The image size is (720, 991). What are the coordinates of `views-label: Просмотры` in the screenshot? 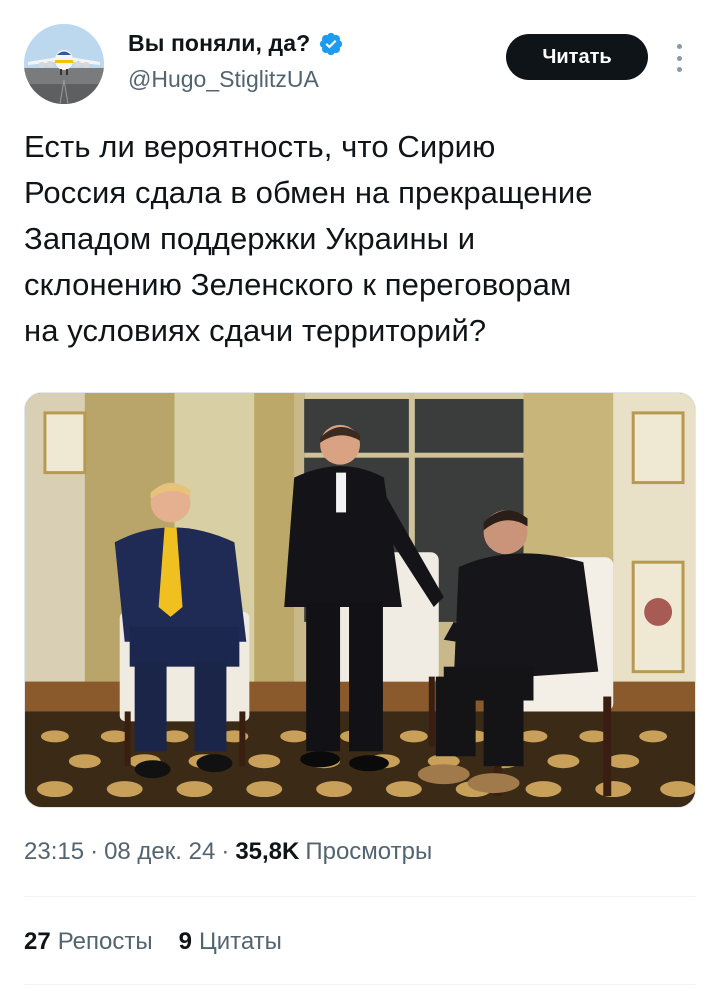 It's located at (369, 851).